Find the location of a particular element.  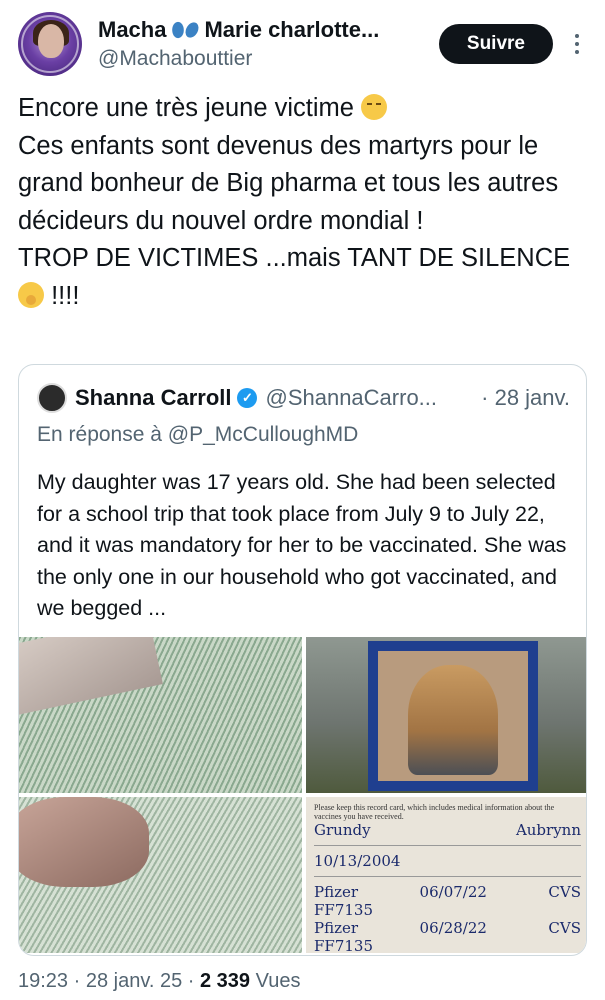

tweet-date: 28 janv. 25 is located at coordinates (134, 981).